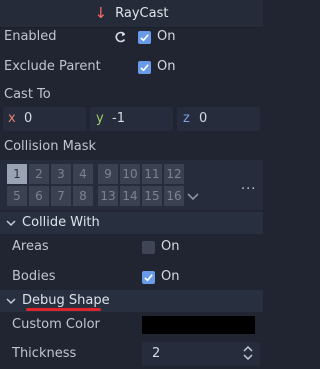  What do you see at coordinates (61, 222) in the screenshot?
I see `section-title: Collide With` at bounding box center [61, 222].